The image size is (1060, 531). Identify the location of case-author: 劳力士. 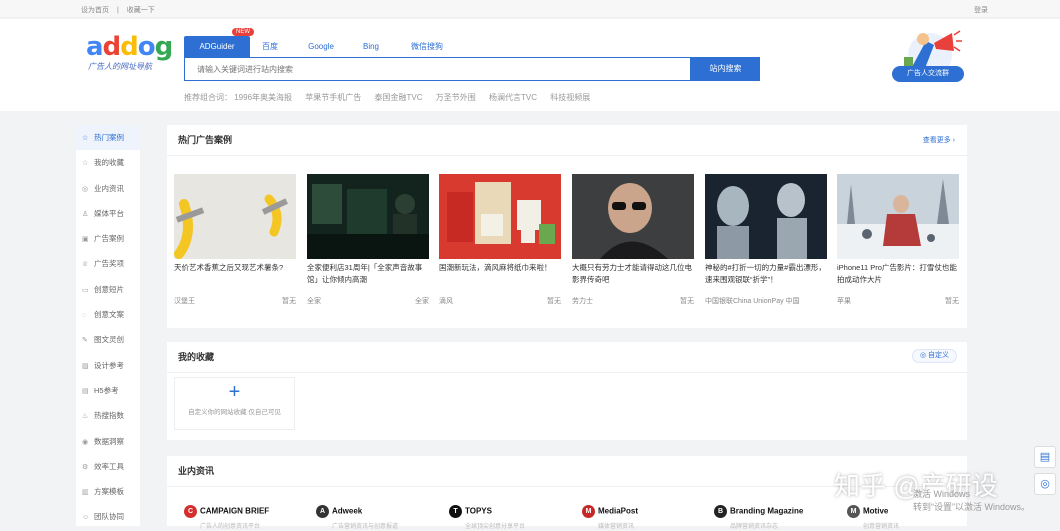
(582, 301).